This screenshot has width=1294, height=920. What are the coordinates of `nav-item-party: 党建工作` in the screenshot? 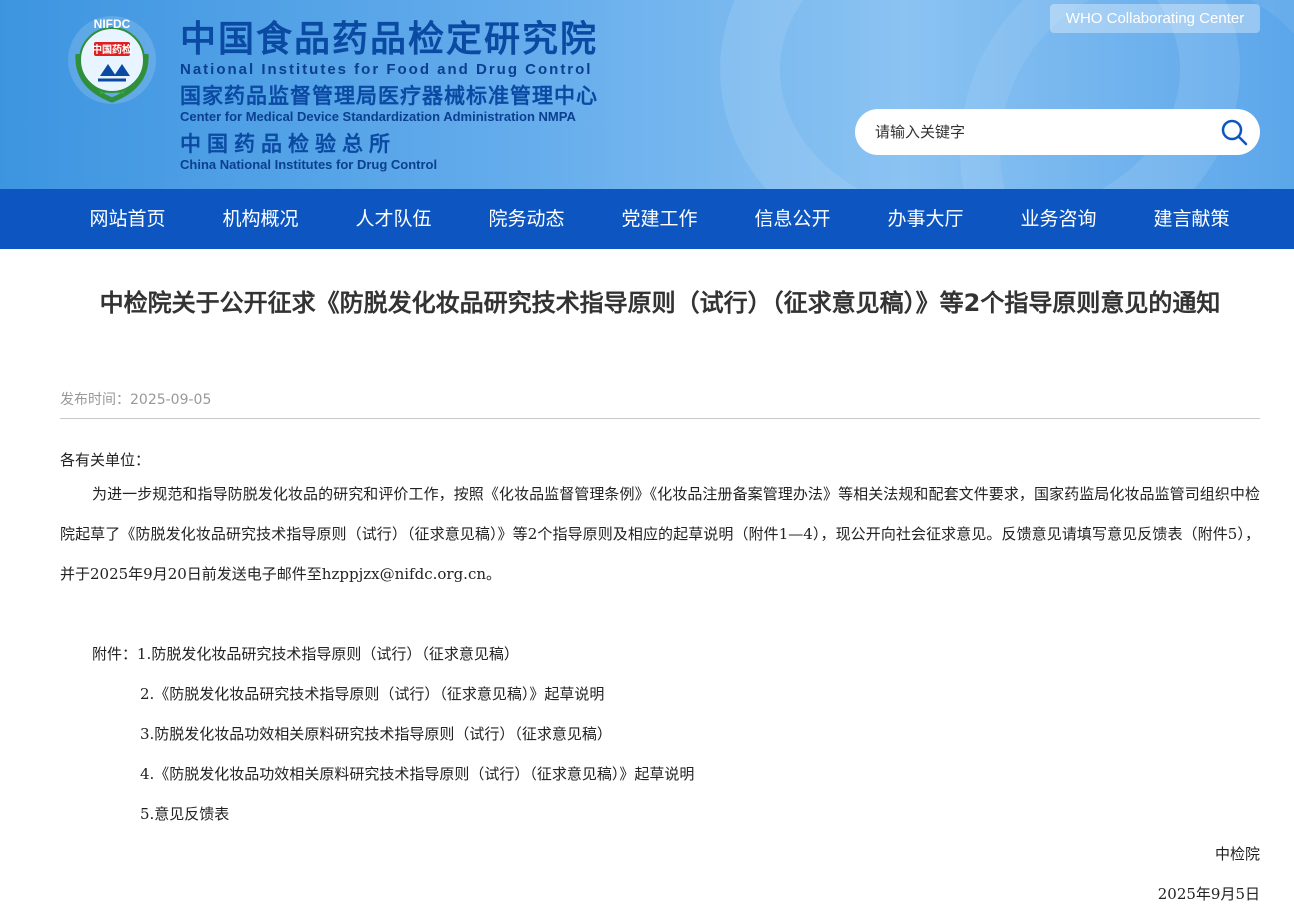 It's located at (659, 219).